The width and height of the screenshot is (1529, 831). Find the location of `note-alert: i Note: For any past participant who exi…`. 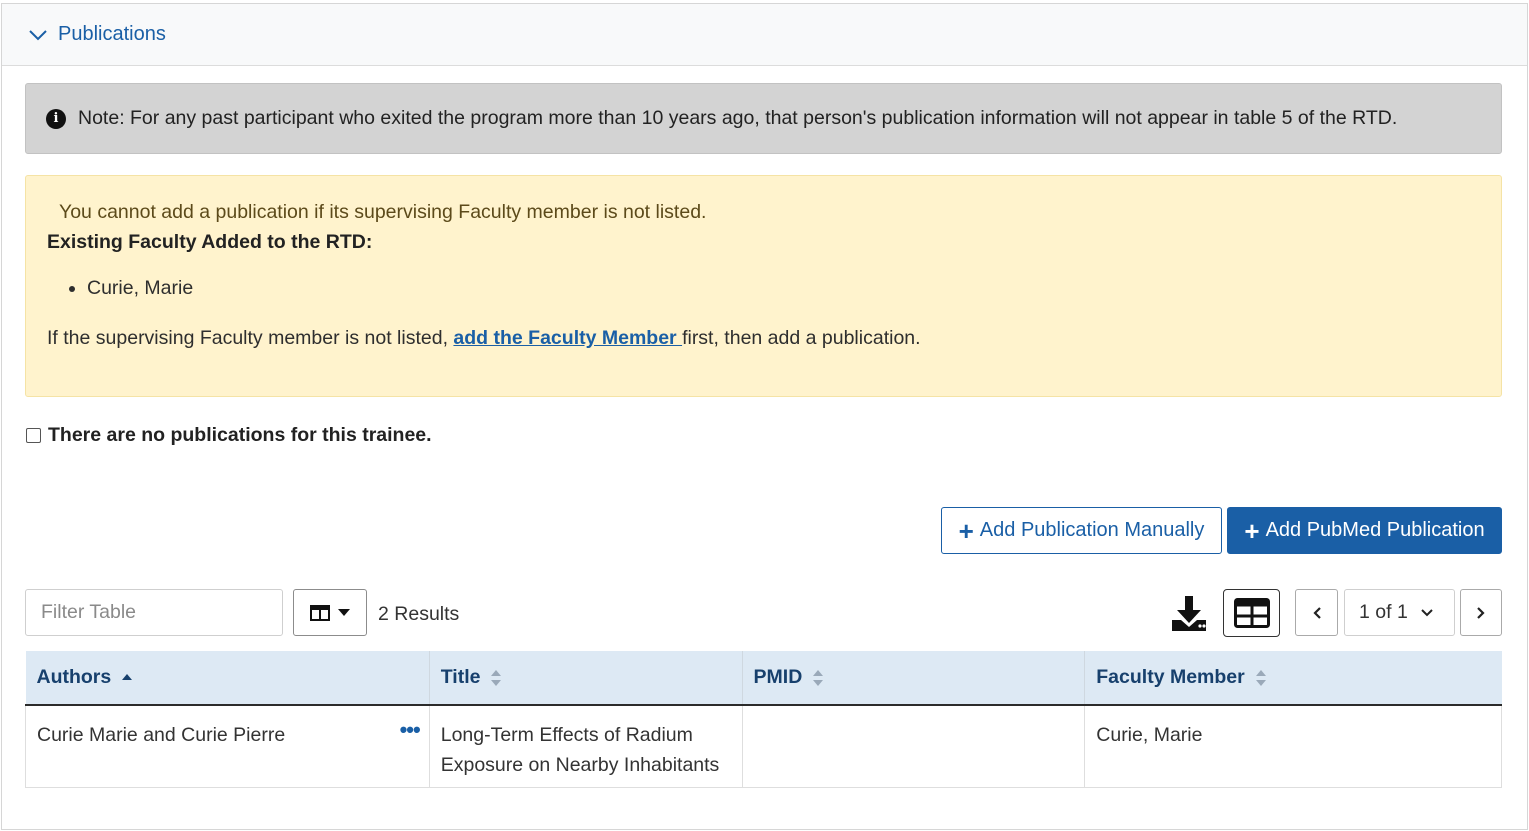

note-alert: i Note: For any past participant who exi… is located at coordinates (763, 118).